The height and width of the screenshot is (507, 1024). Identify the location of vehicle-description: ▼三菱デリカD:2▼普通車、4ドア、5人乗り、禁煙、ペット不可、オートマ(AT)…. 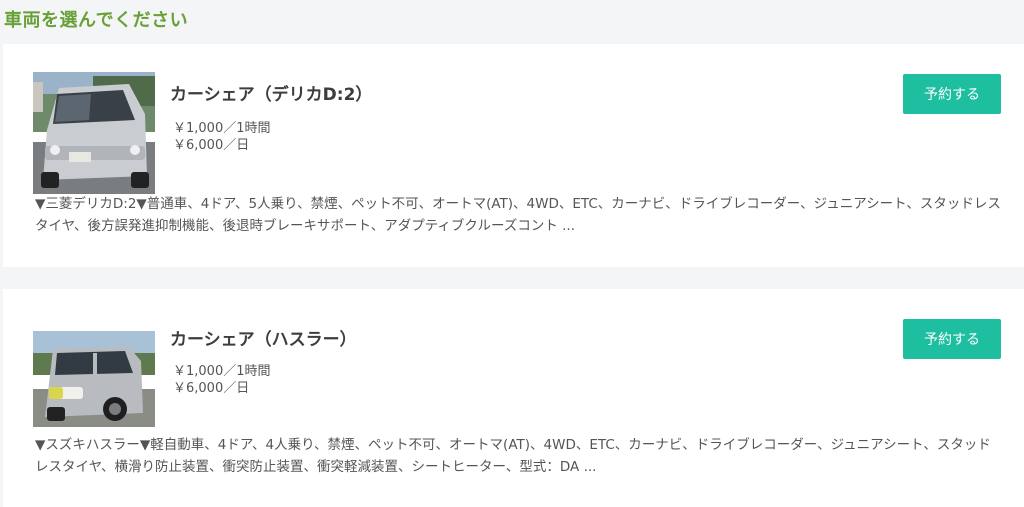
(518, 215).